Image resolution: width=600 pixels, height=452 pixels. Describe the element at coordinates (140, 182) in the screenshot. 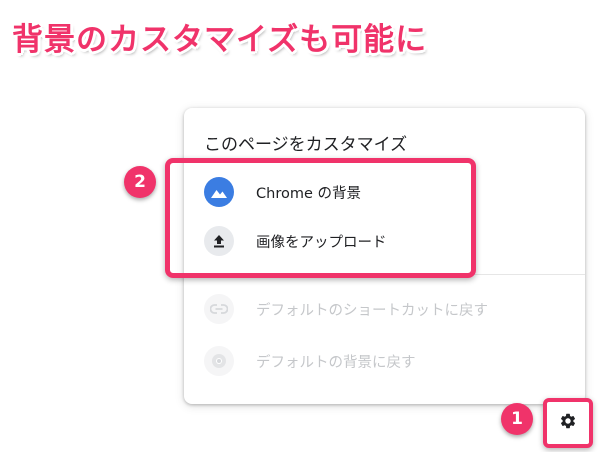

I see `step-badge-2: 2` at that location.